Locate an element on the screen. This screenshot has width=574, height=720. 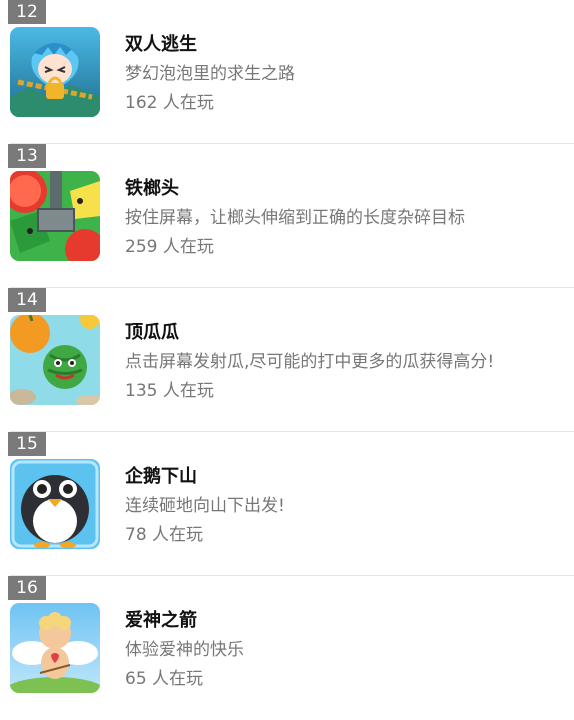
game-description: 体验爱神的快乐 is located at coordinates (184, 650).